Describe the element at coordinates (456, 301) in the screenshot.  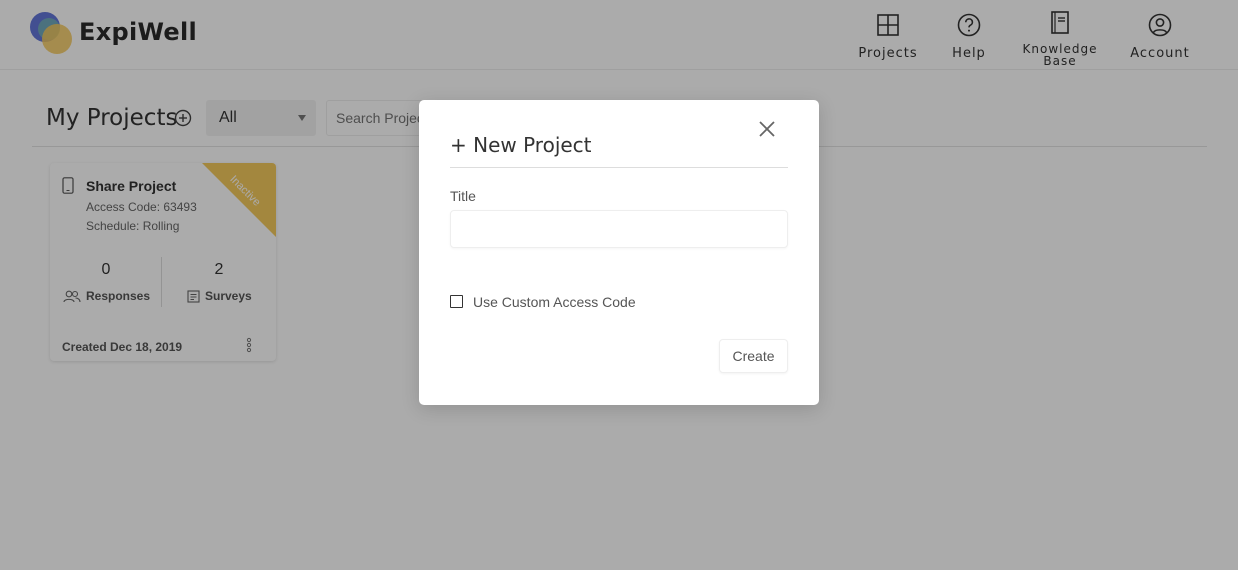
I see `custom-access-code-checkbox` at that location.